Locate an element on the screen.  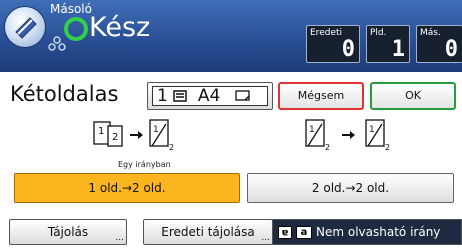
other-counter: Más. 0 is located at coordinates (439, 44).